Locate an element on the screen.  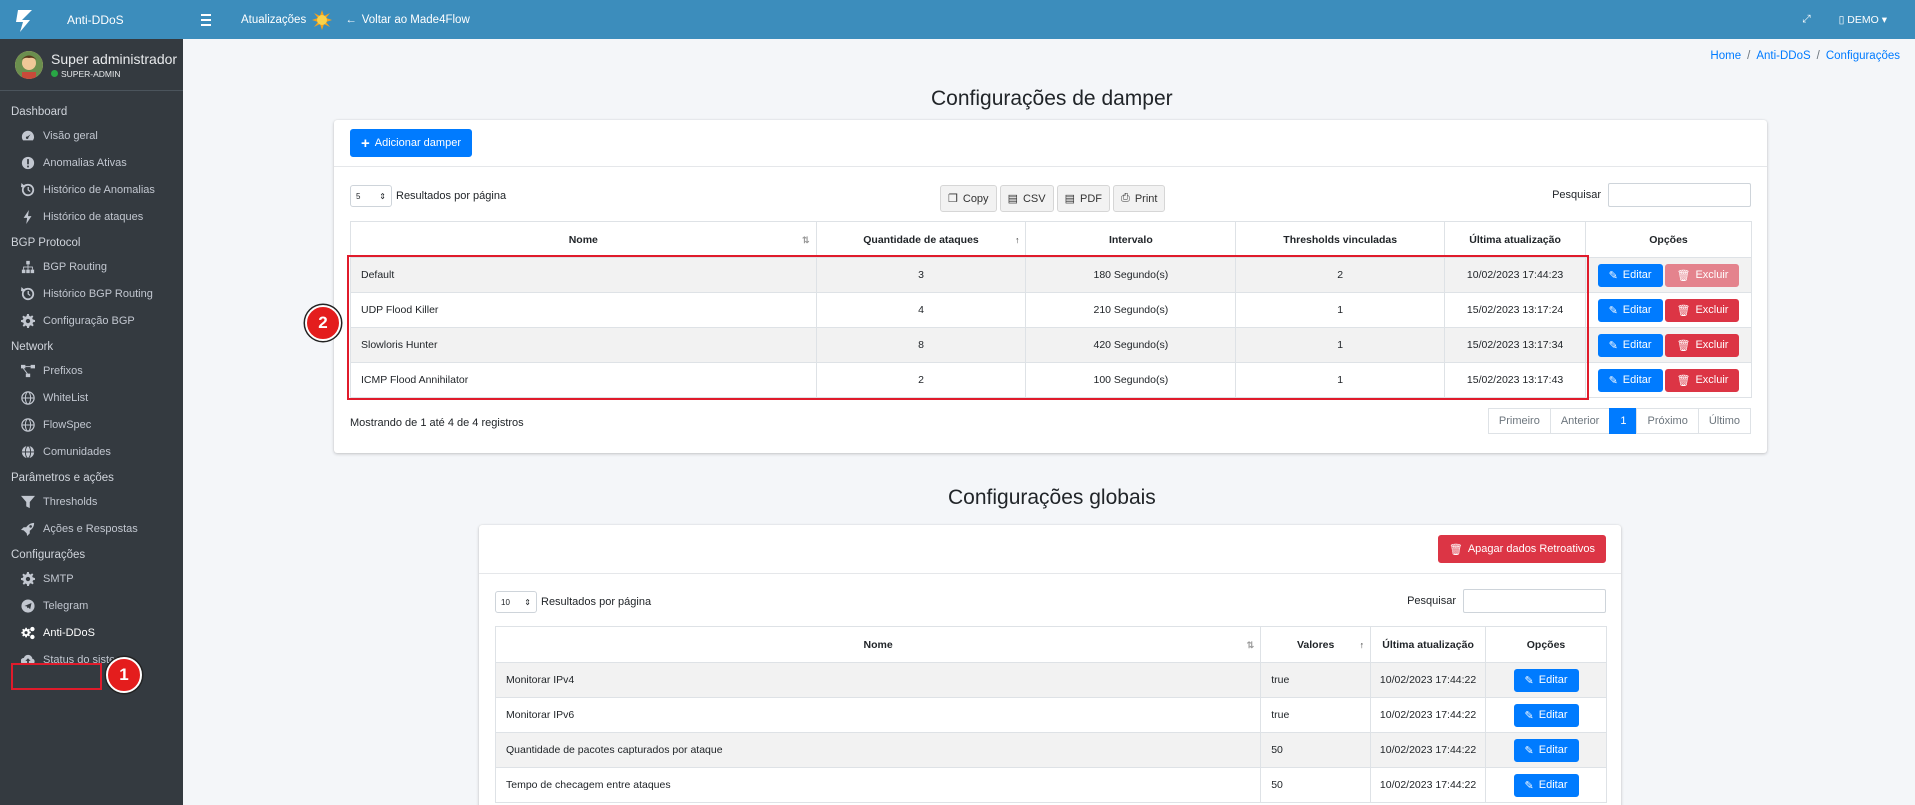
print-button: ⎙ Print is located at coordinates (1139, 198).